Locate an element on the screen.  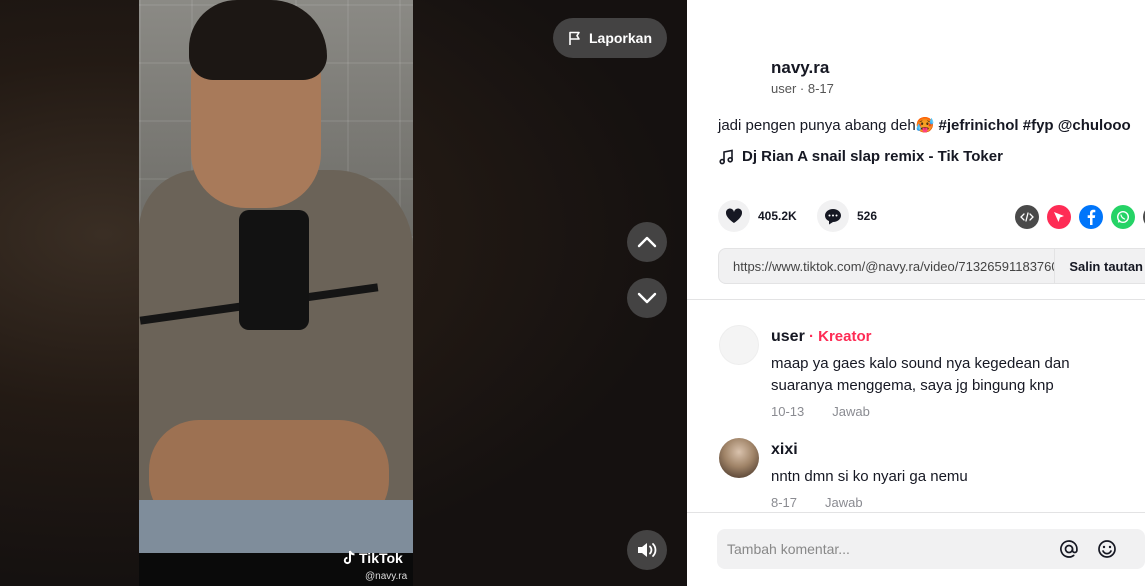
like-button is located at coordinates (734, 216).